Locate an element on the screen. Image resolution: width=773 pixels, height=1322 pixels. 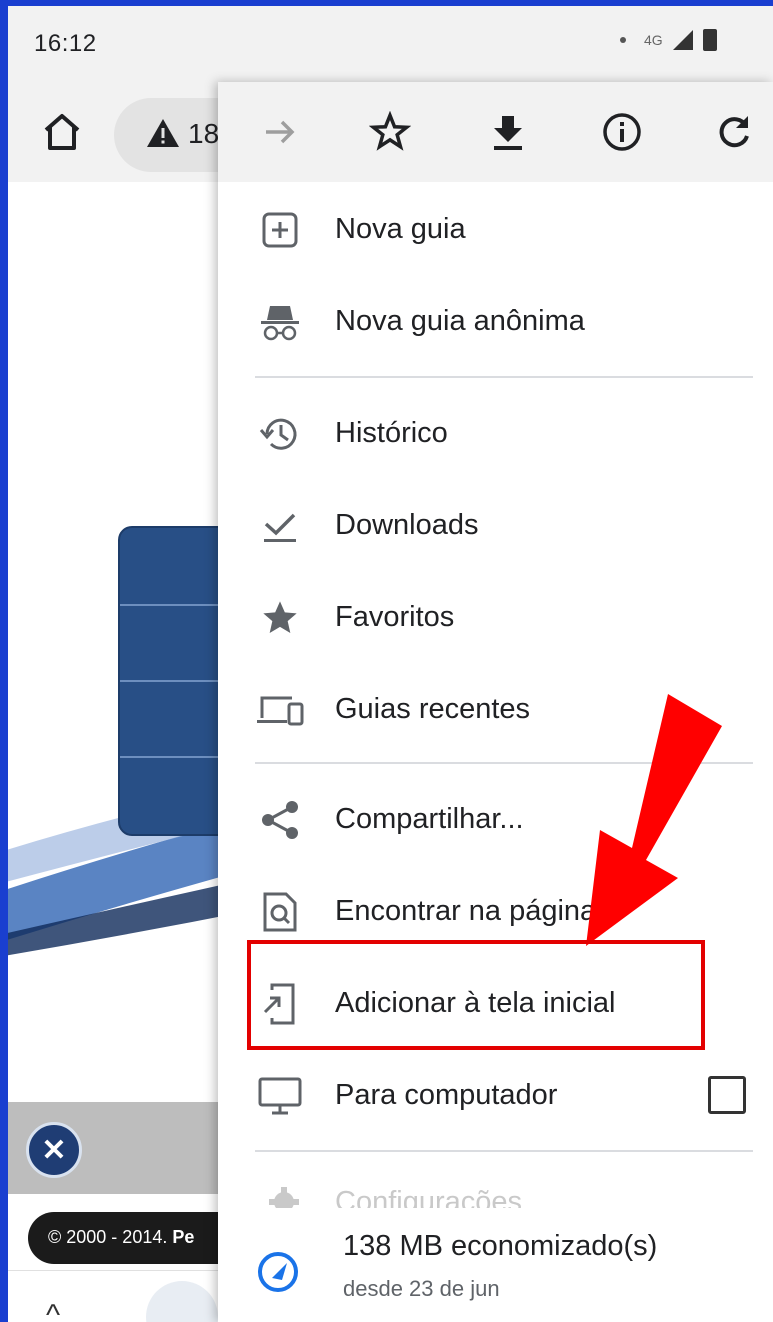
url-text: 18 is located at coordinates (204, 133).